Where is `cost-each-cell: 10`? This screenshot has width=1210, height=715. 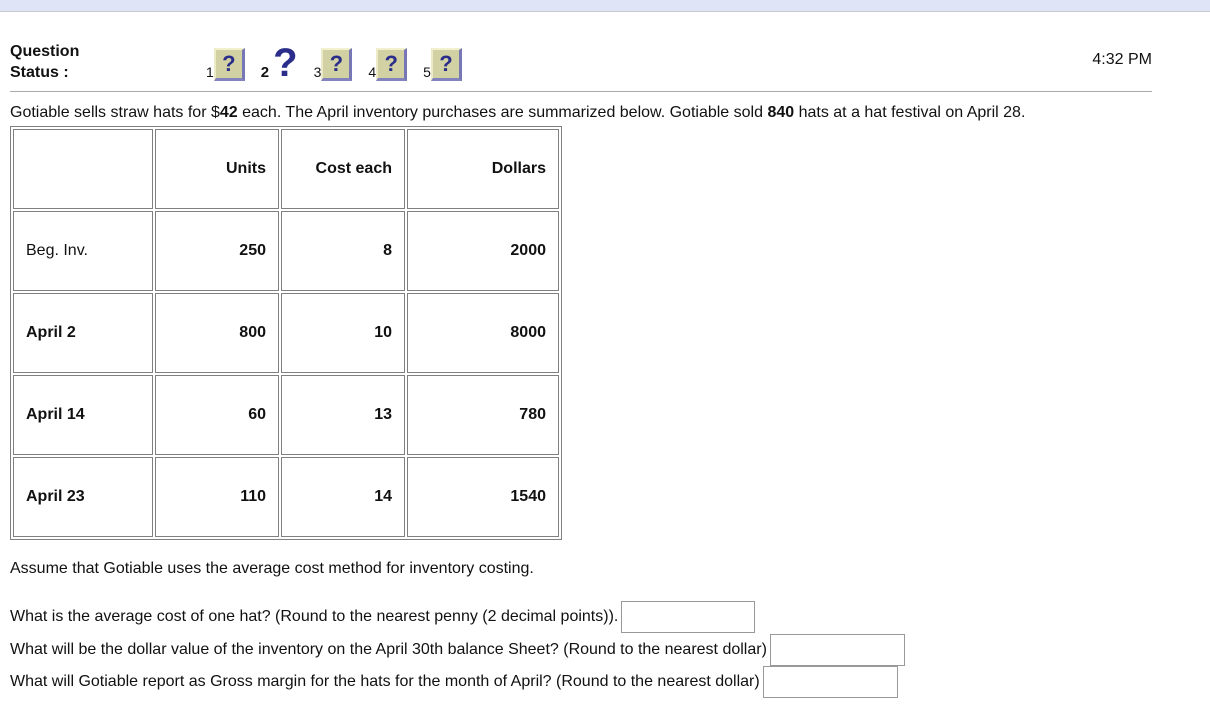 cost-each-cell: 10 is located at coordinates (343, 333).